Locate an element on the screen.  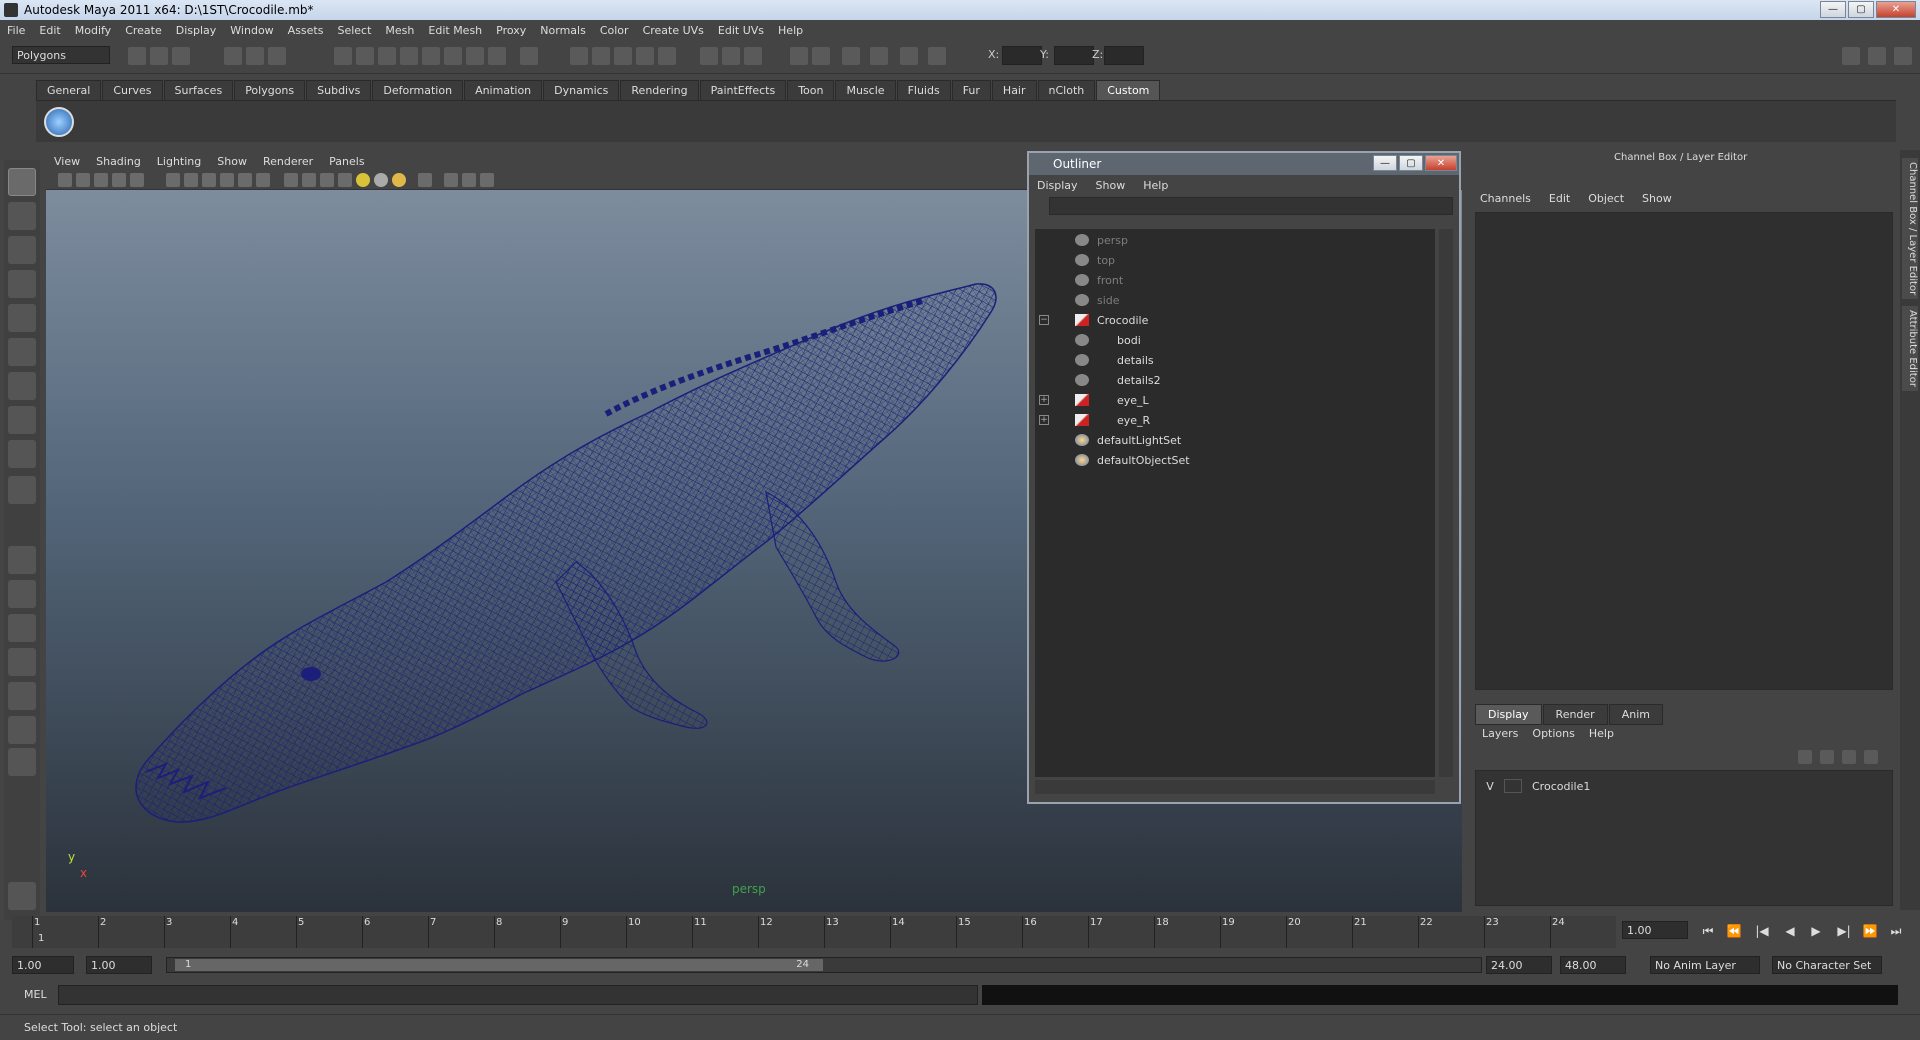
list-item: side is located at coordinates (1097, 300).